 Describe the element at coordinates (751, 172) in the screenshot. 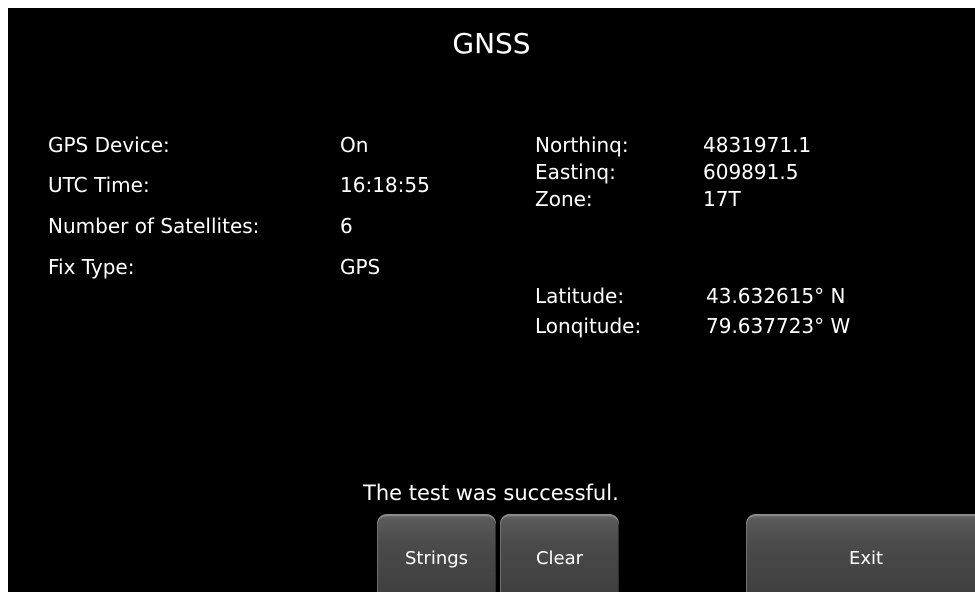

I see `easting-value: 609891.5` at that location.